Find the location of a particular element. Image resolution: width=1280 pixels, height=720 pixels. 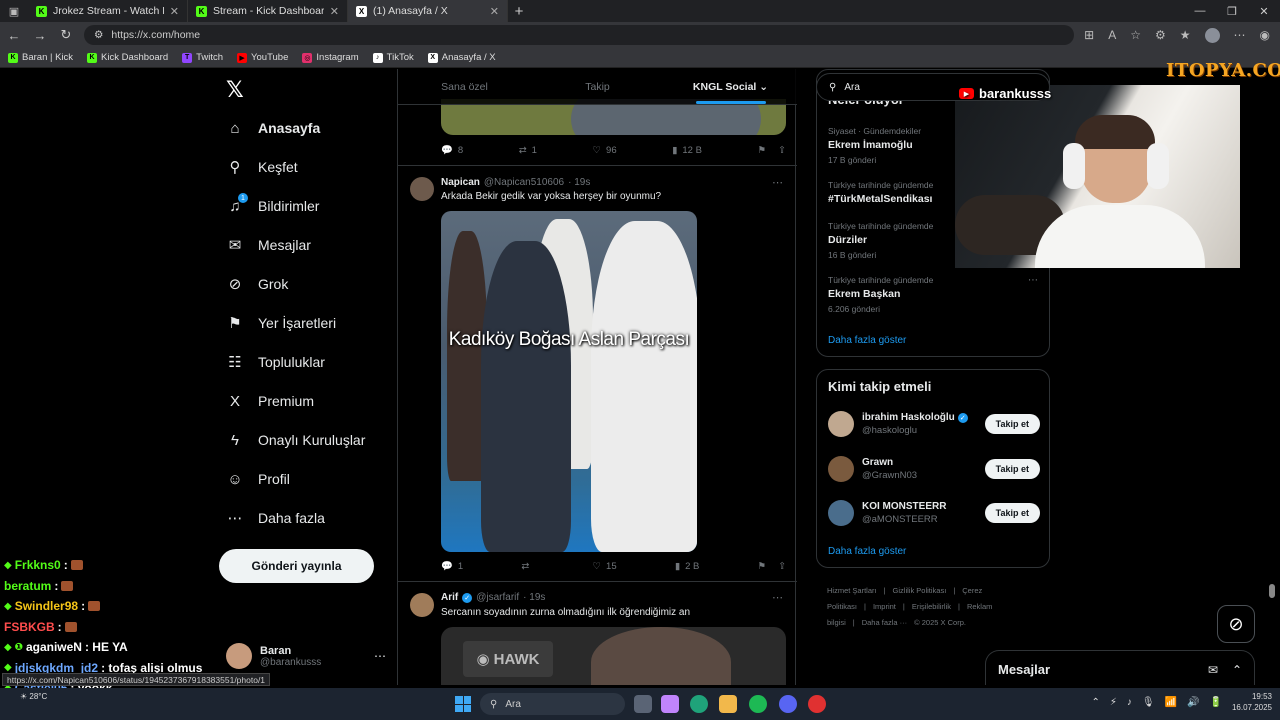

new-message-icon: ✉ is located at coordinates (1213, 670).